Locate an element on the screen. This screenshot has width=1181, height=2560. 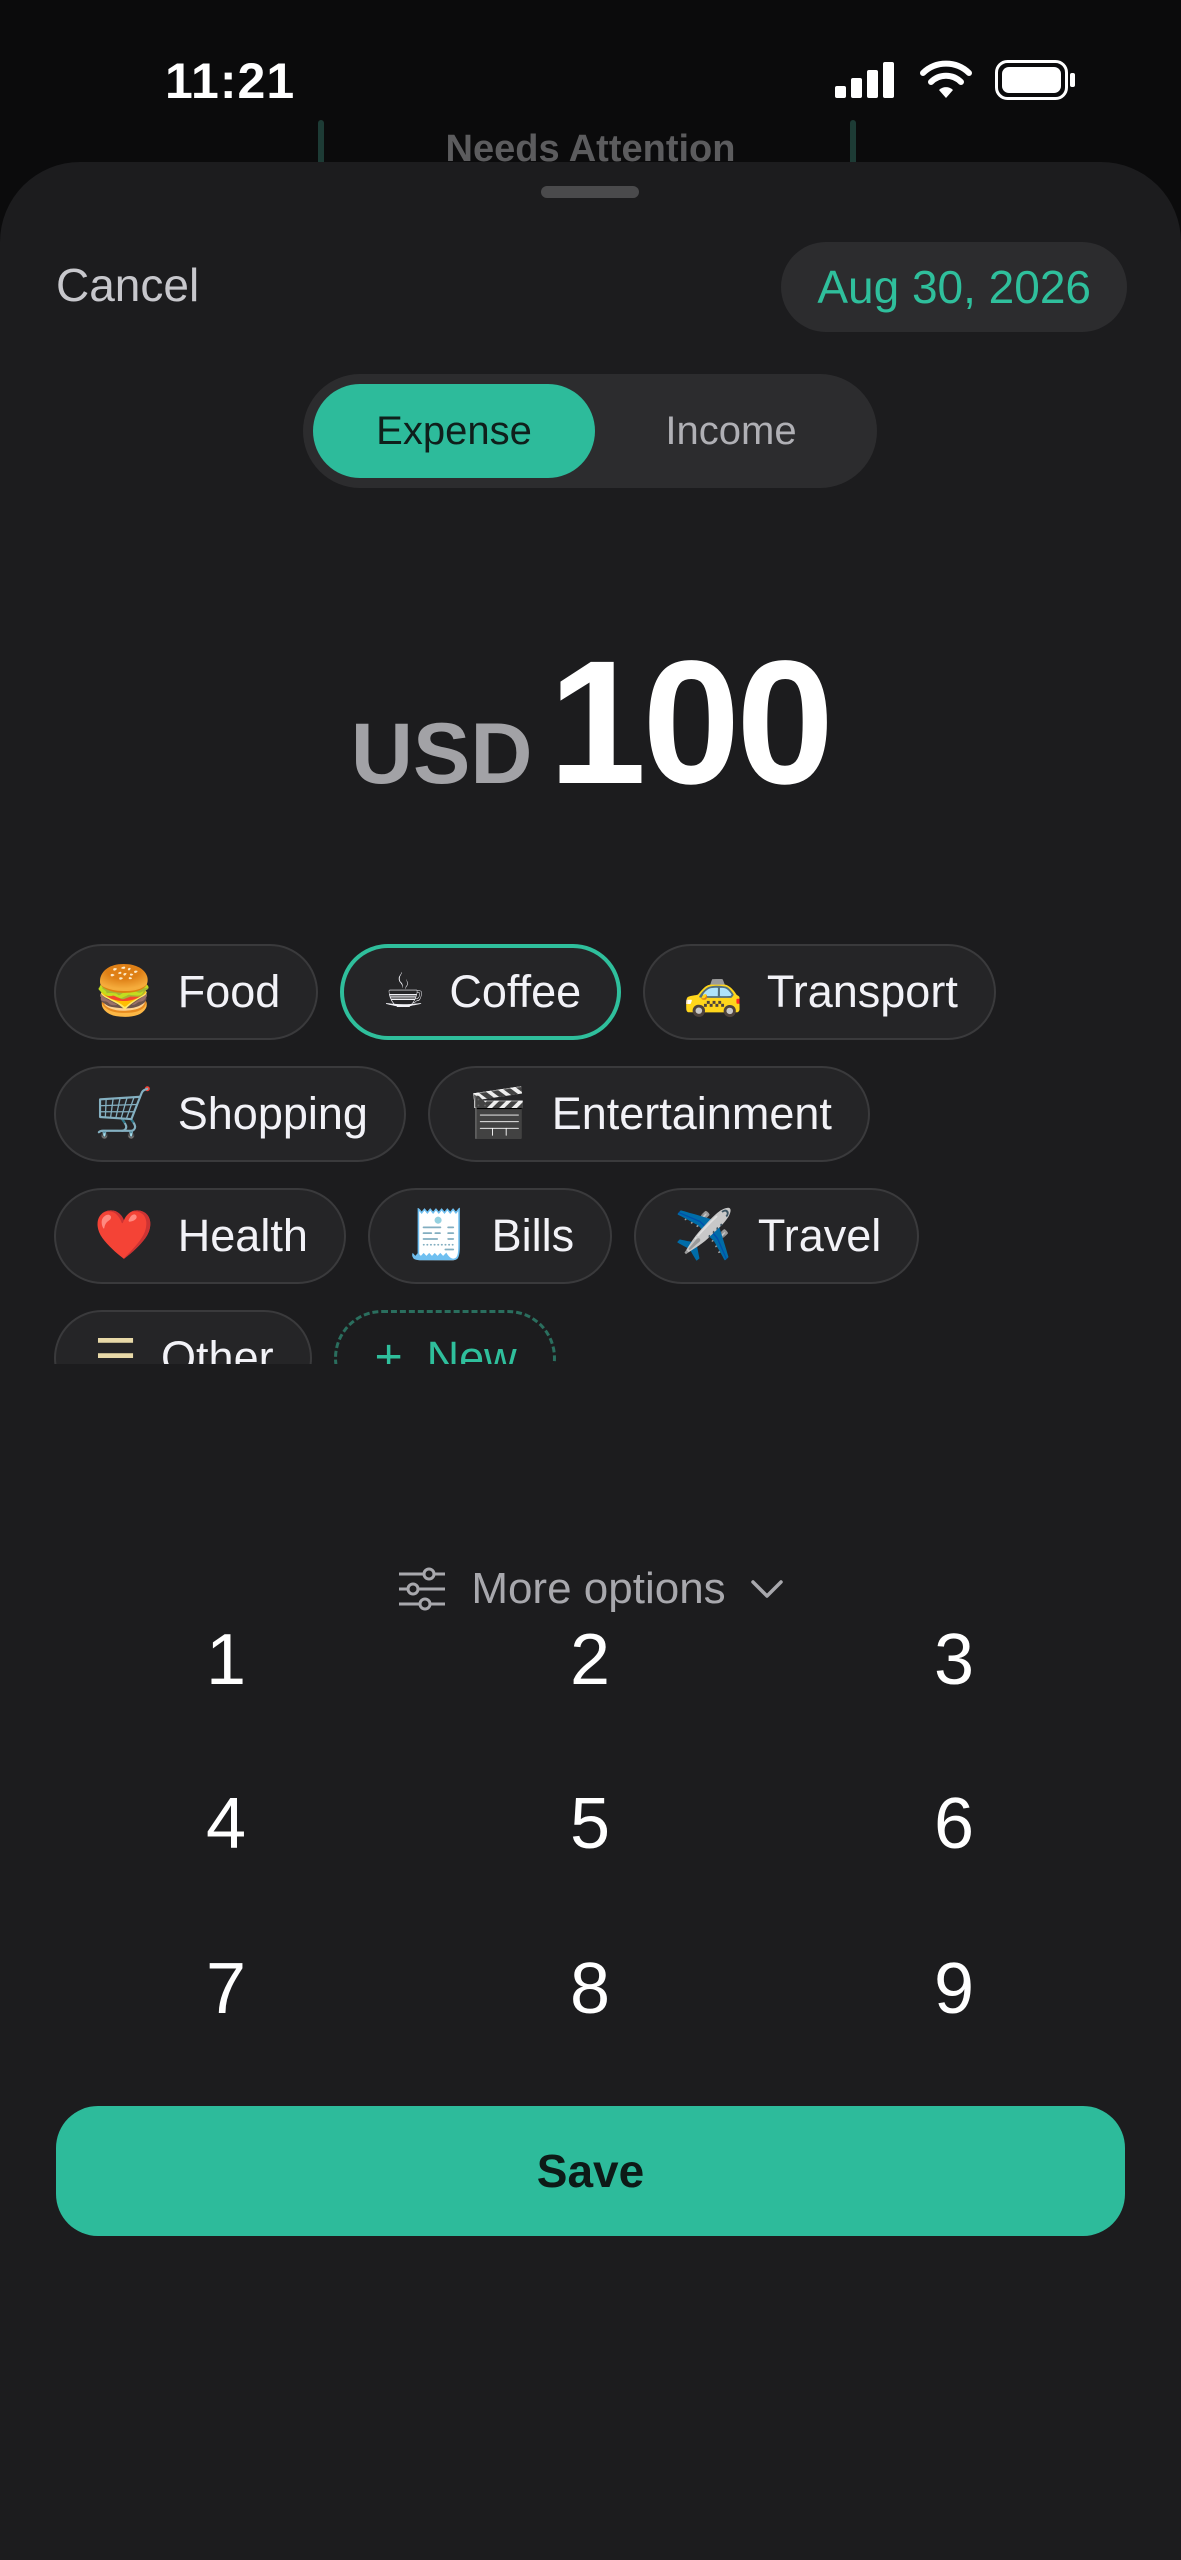
cancel-button: Cancel is located at coordinates (127, 285).